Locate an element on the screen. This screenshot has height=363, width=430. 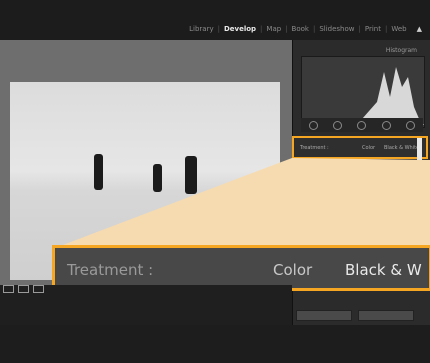
reset-button is located at coordinates (386, 315).